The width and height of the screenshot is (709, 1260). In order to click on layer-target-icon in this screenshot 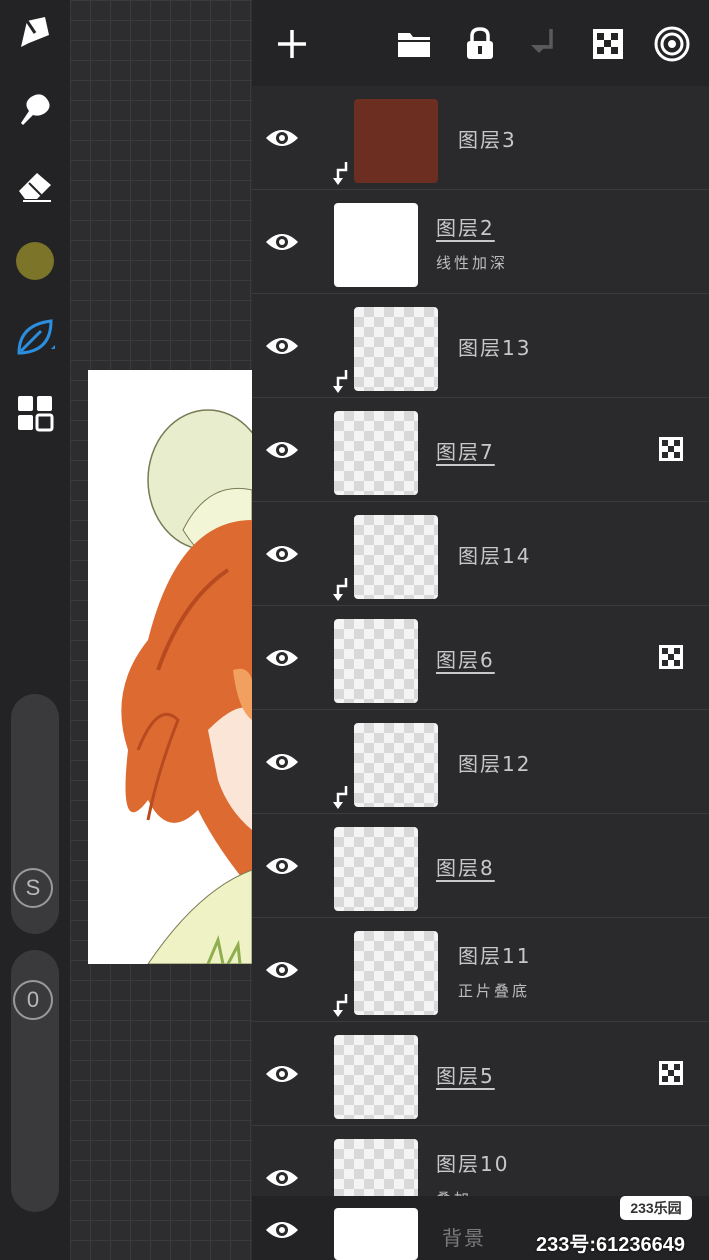, I will do `click(672, 44)`.